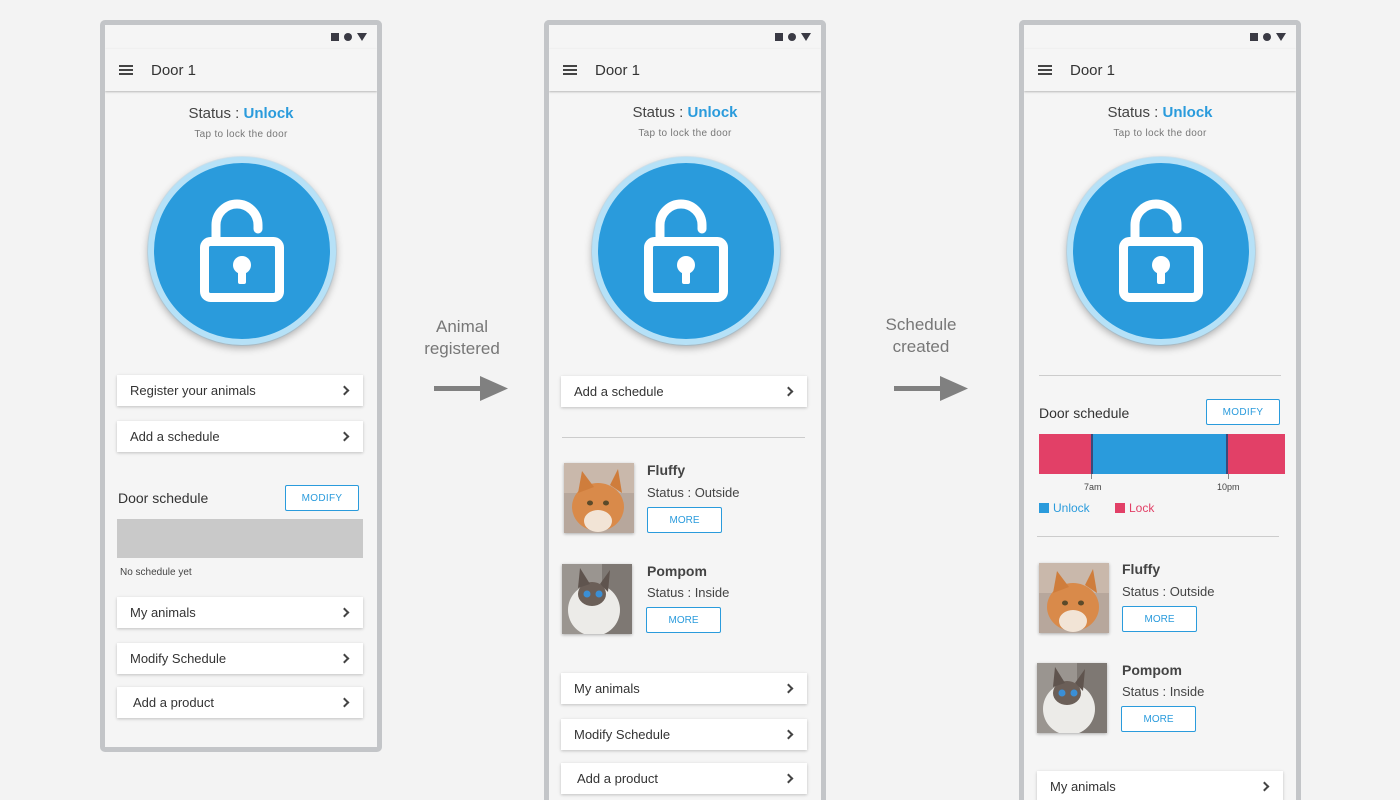 The width and height of the screenshot is (1400, 800). I want to click on legend-label: Lock, so click(1142, 508).